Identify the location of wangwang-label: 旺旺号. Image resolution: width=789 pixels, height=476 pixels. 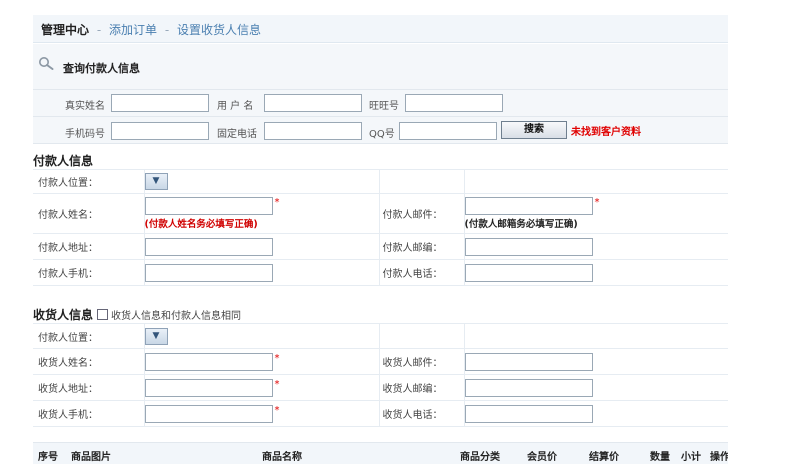
(384, 106).